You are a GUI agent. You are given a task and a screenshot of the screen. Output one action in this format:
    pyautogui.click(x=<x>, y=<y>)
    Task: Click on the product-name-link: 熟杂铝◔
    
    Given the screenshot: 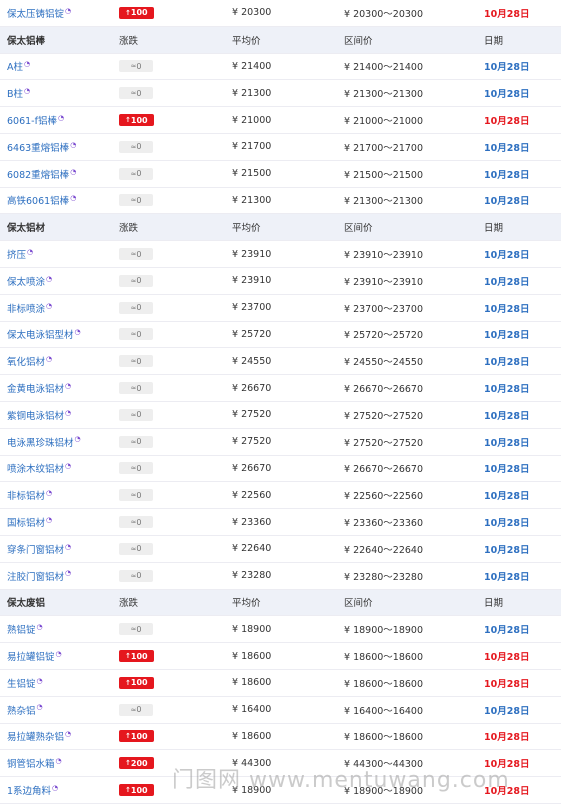 What is the action you would take?
    pyautogui.click(x=25, y=709)
    